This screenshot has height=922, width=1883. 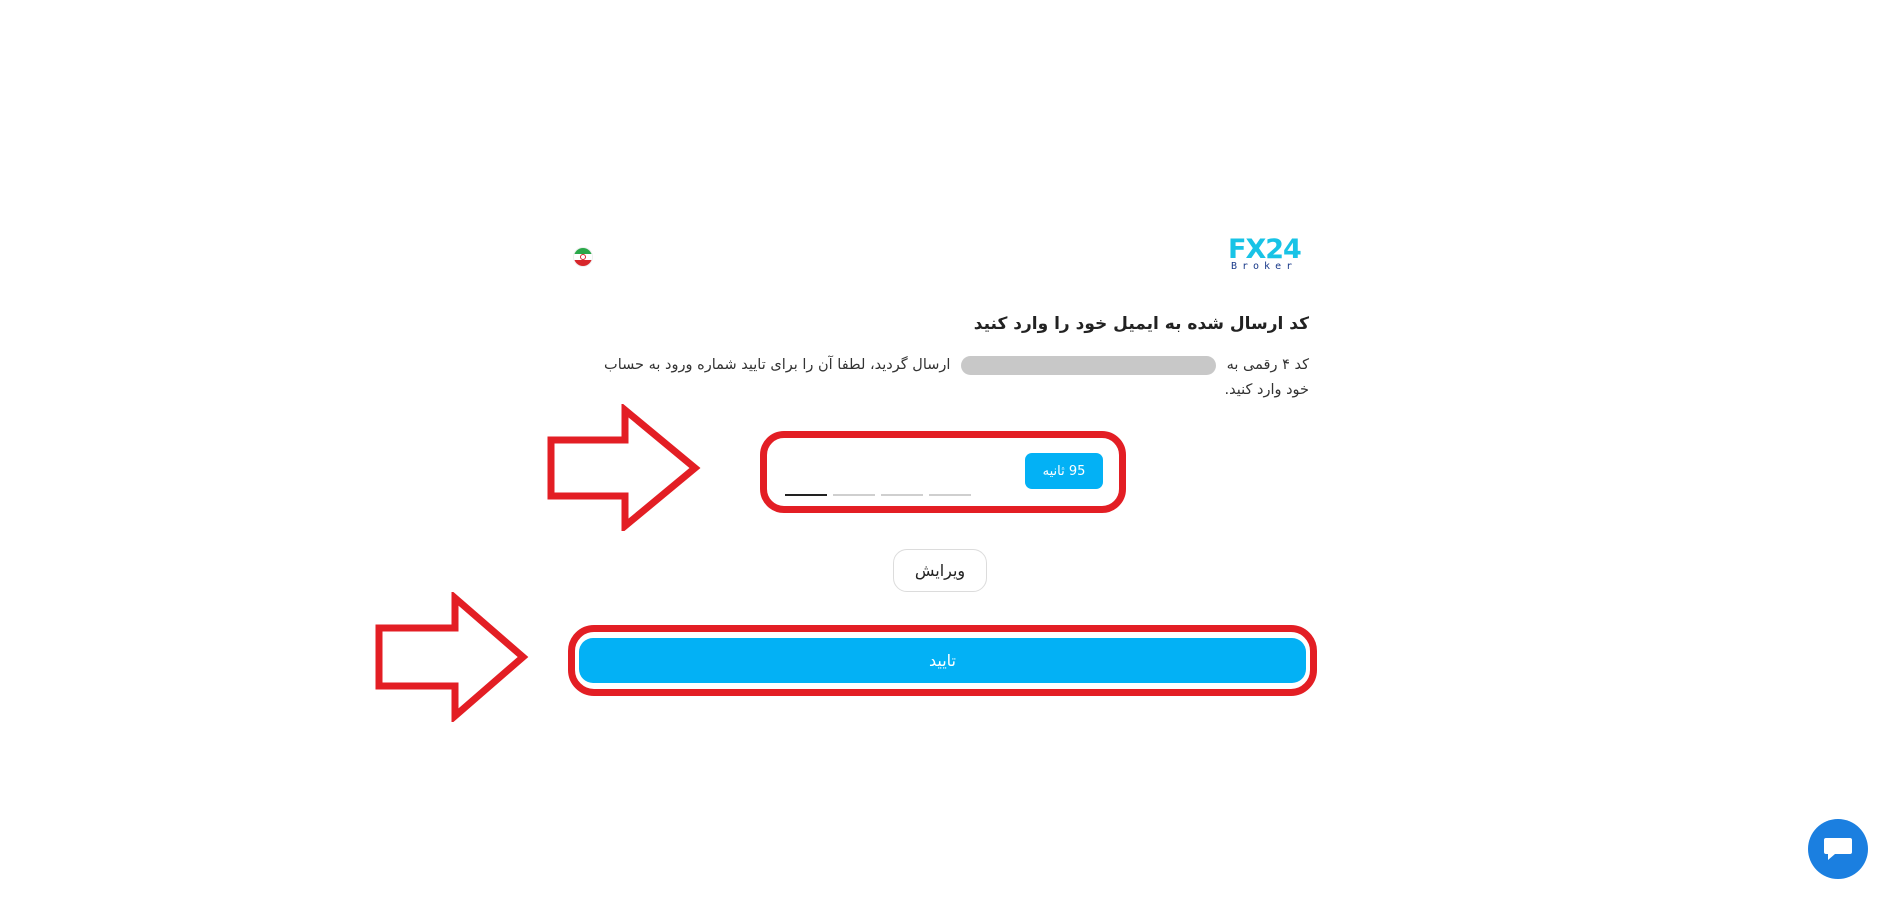 I want to click on edit-email-button: ویرایش, so click(x=940, y=570).